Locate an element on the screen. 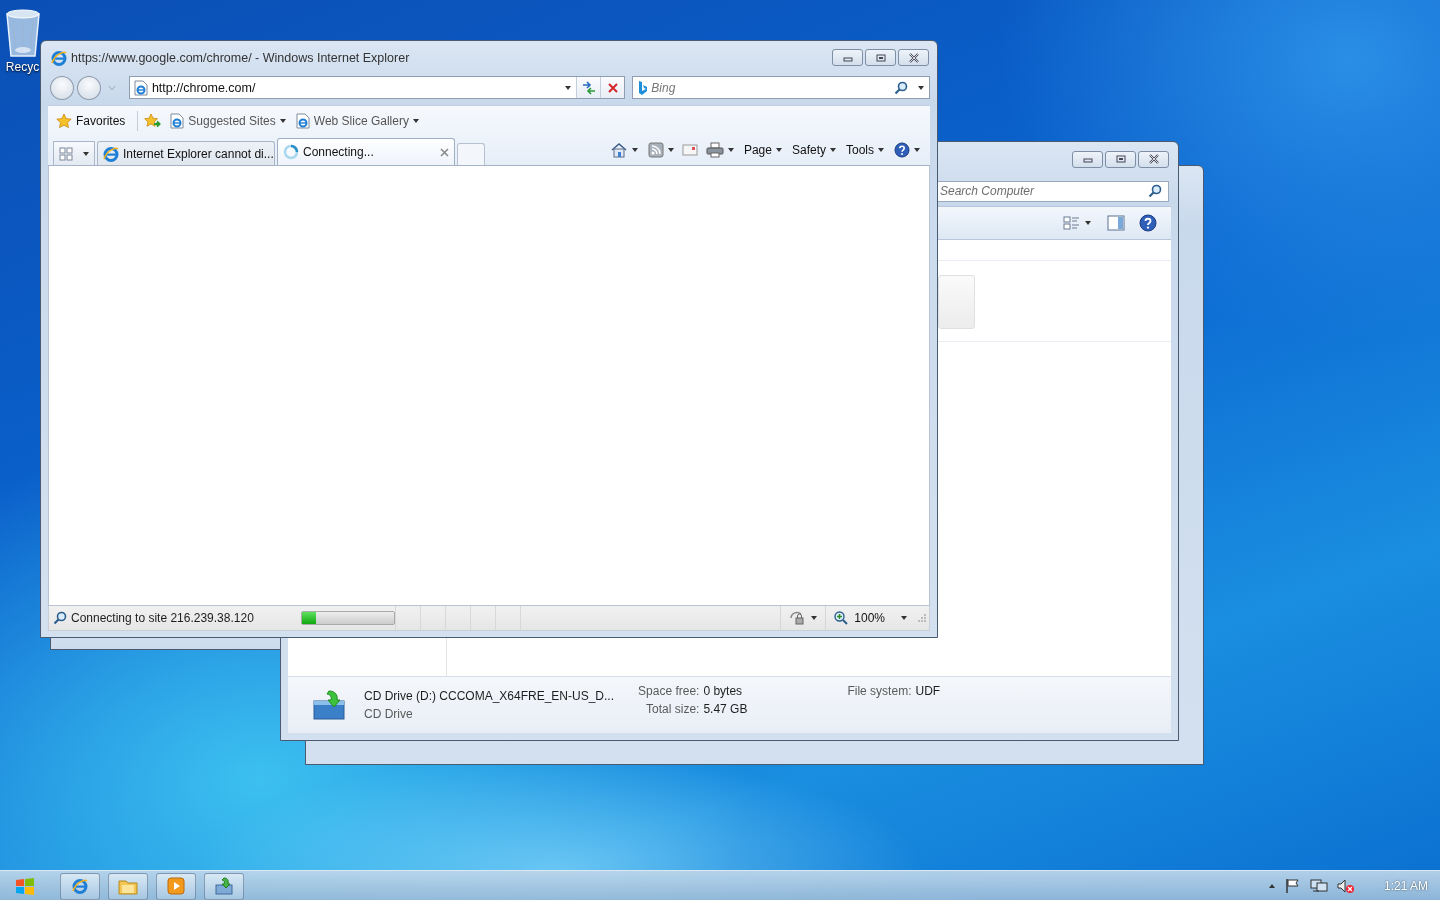 This screenshot has width=1440, height=900. window-title: https://www.google.com/chrome/ - Windows Internet Explorer is located at coordinates (240, 57).